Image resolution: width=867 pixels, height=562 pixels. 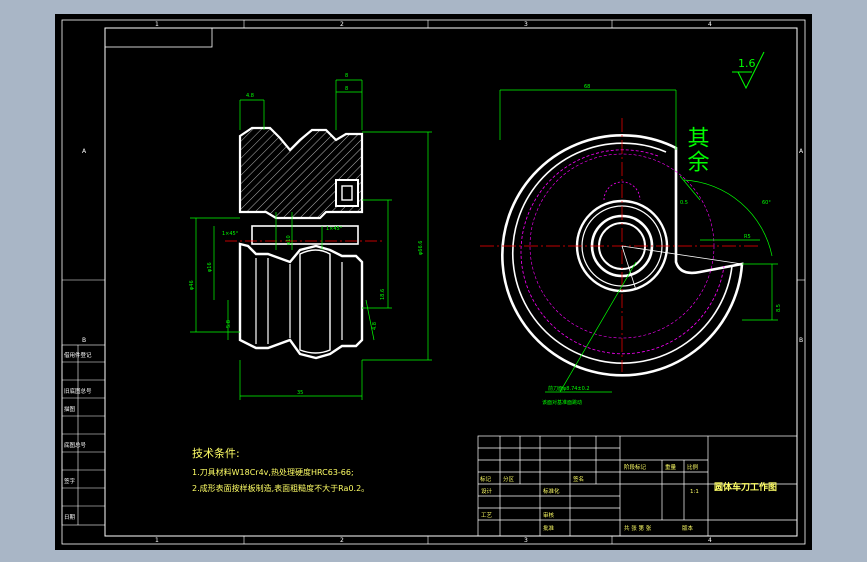 I want to click on record-label-1: 借用件登记, so click(x=78, y=355).